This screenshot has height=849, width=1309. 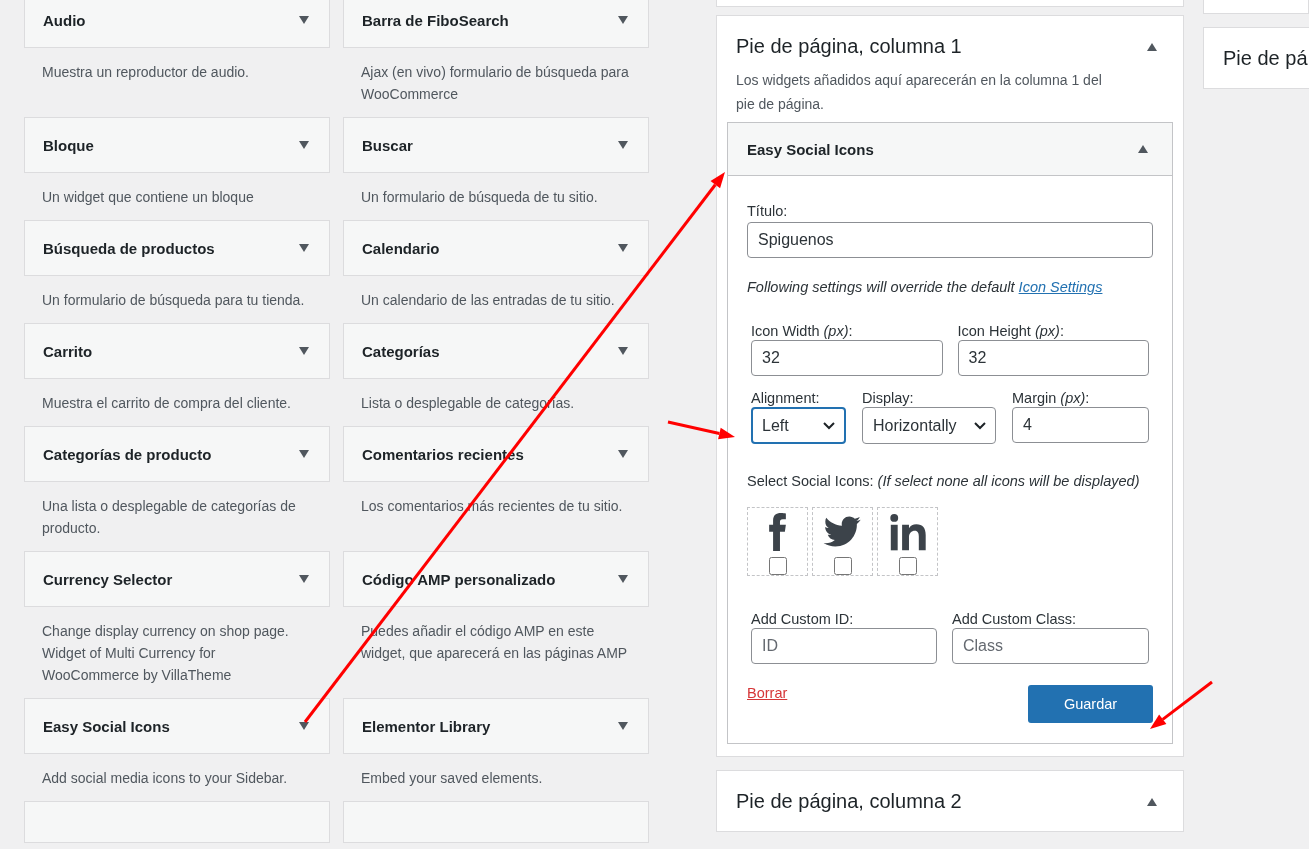 What do you see at coordinates (1080, 425) in the screenshot?
I see `number-field: 4` at bounding box center [1080, 425].